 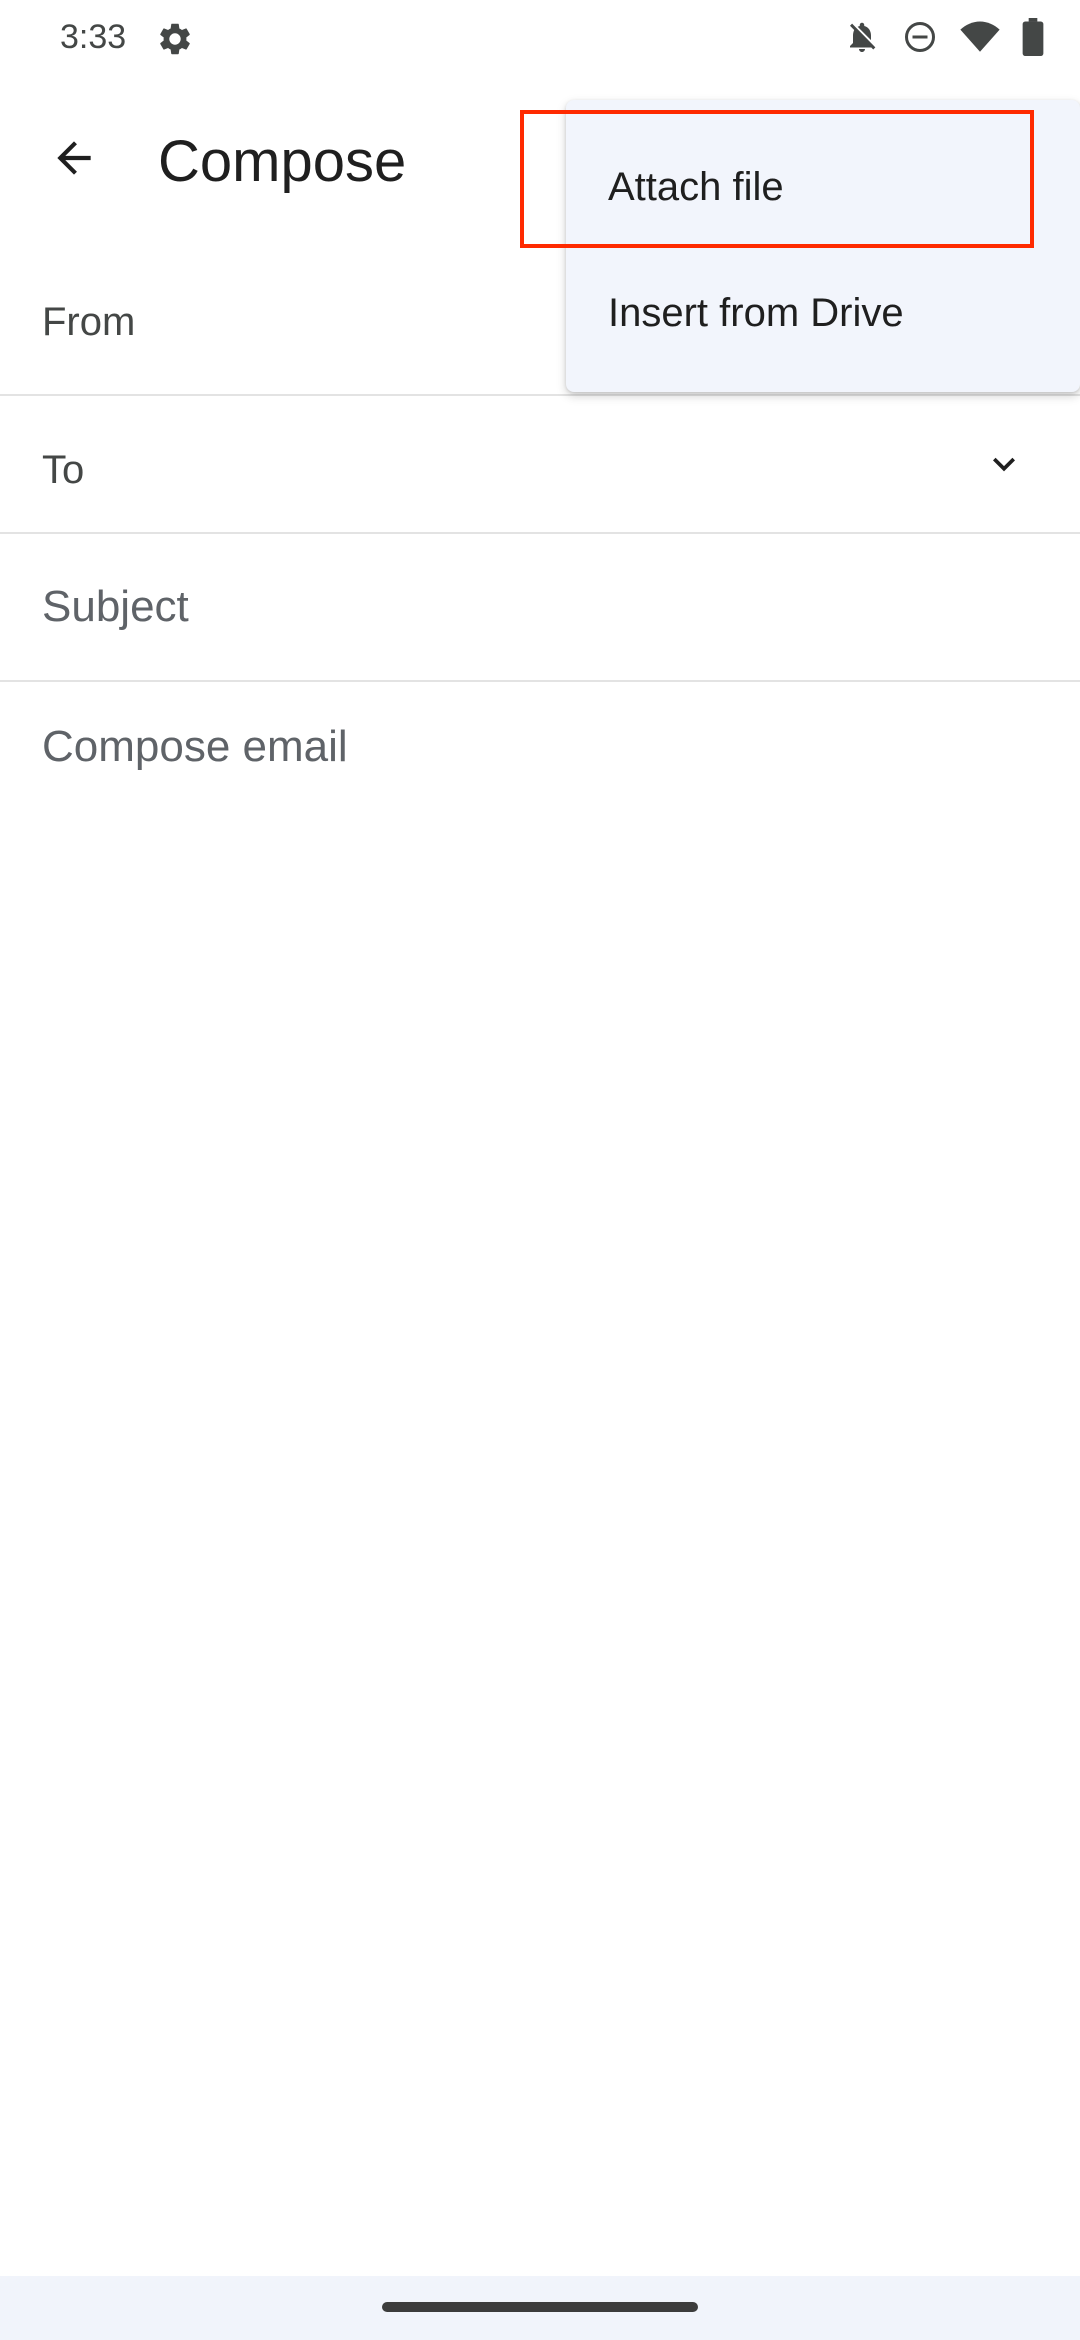 What do you see at coordinates (944, 37) in the screenshot?
I see `status-icons` at bounding box center [944, 37].